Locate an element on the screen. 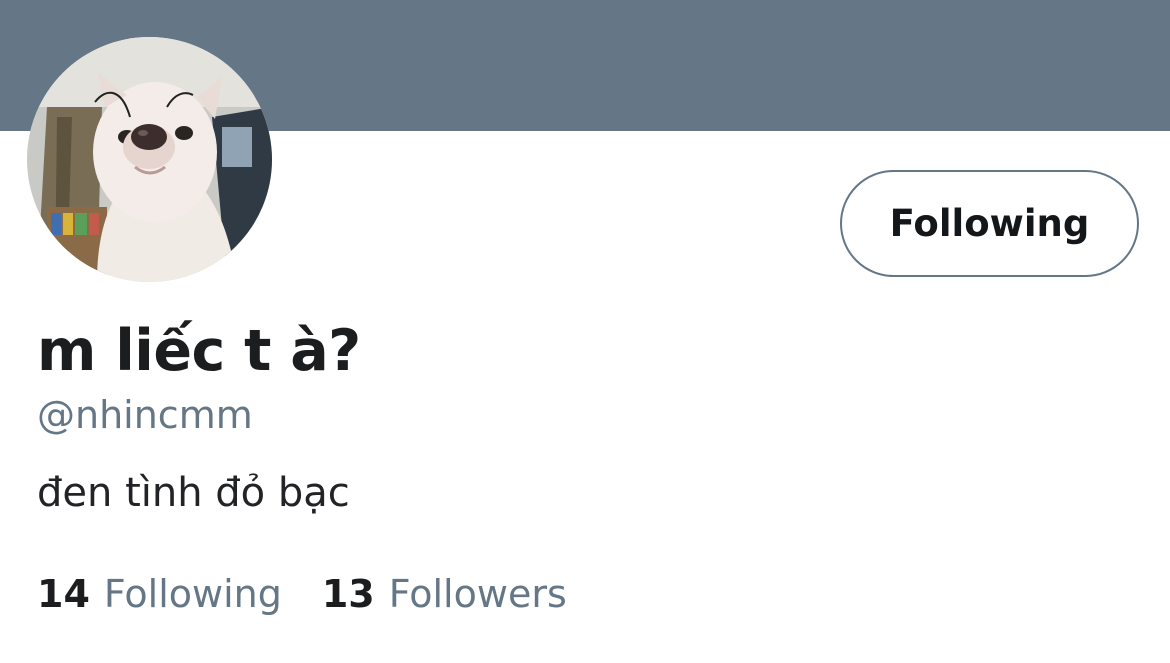 This screenshot has height=663, width=1170. dog-avatar-icon is located at coordinates (149, 159).